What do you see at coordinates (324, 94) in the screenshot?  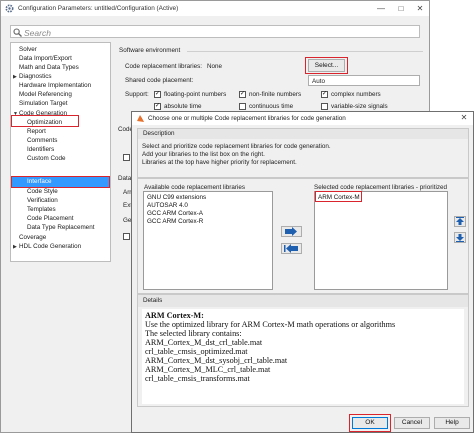 I see `complex-numbers-checkbox: ✓` at bounding box center [324, 94].